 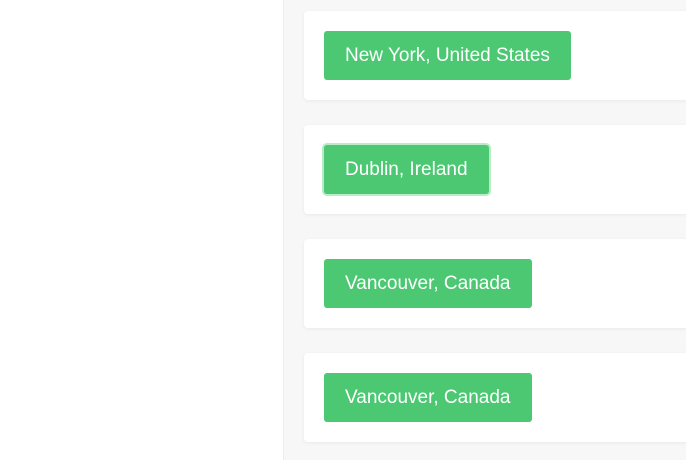 I want to click on location-card: New York, United States, so click(x=495, y=55).